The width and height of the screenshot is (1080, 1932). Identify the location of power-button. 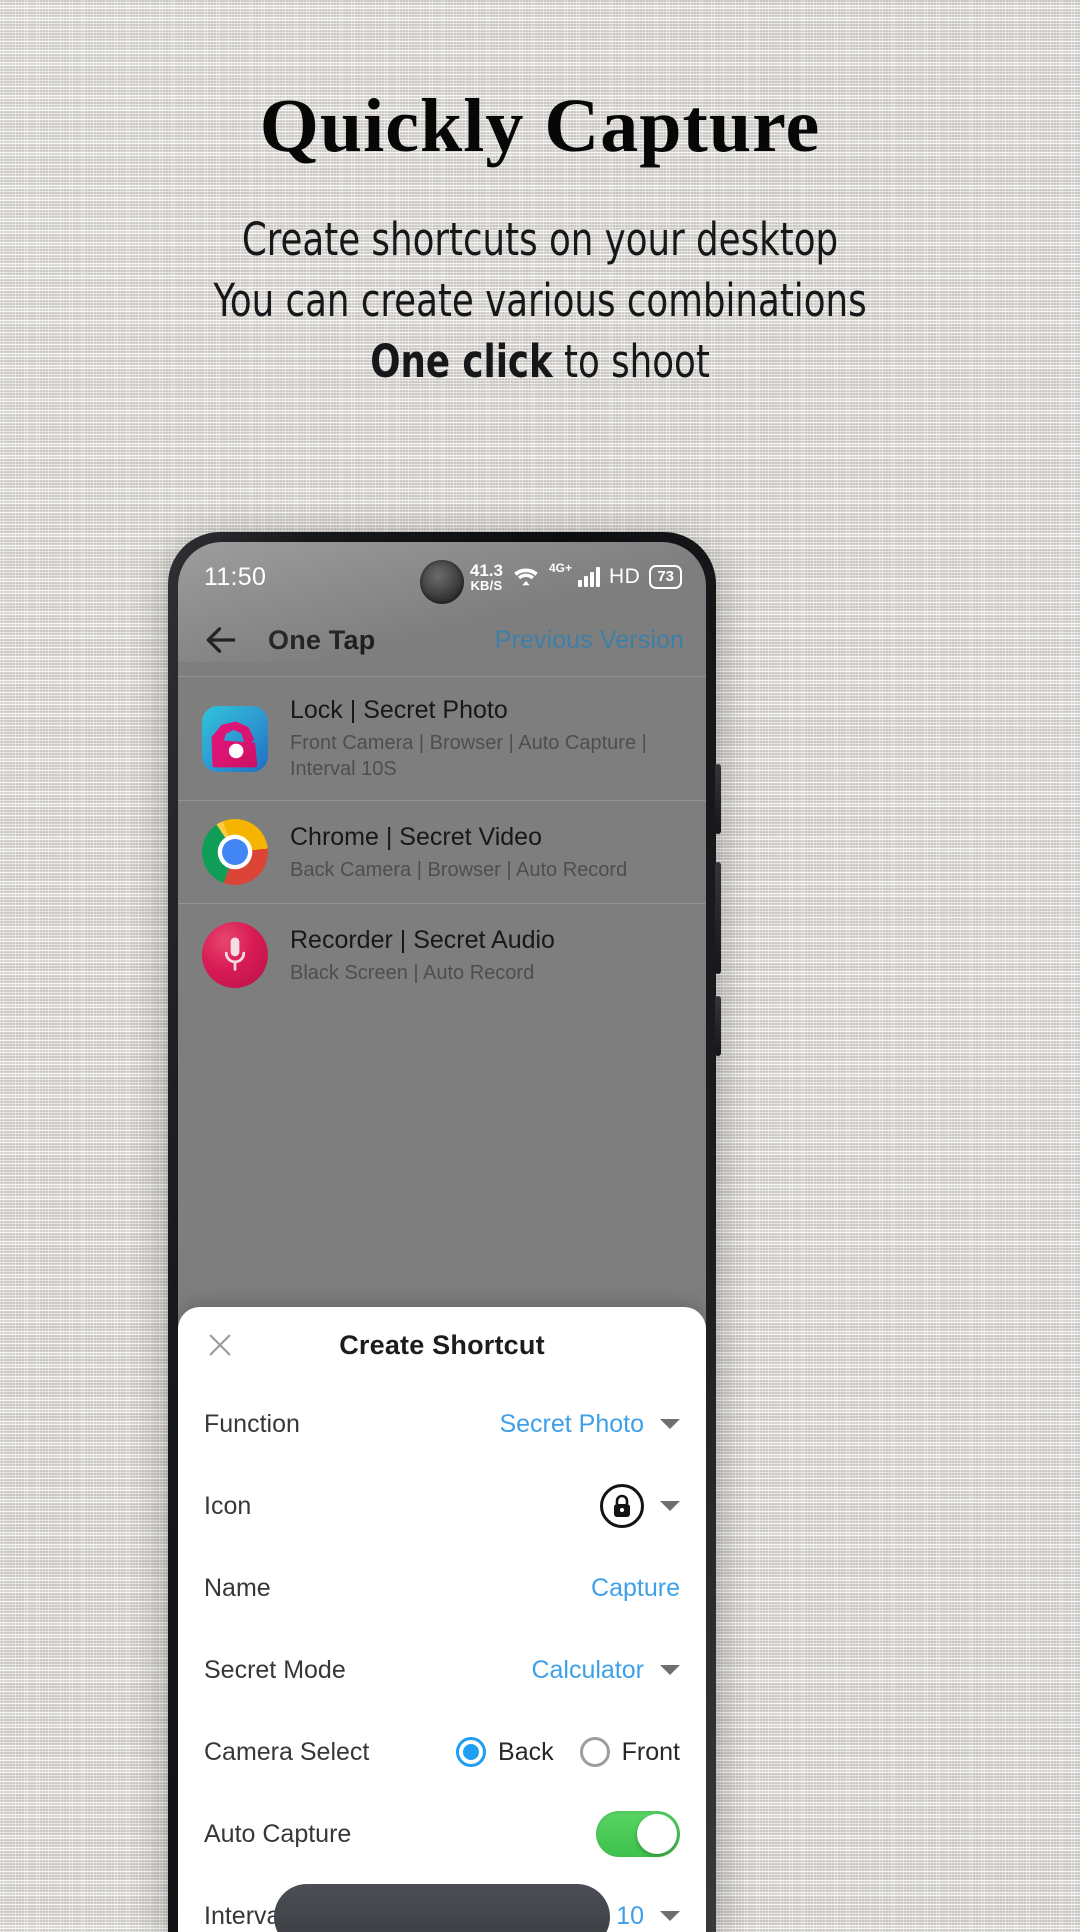
(718, 918).